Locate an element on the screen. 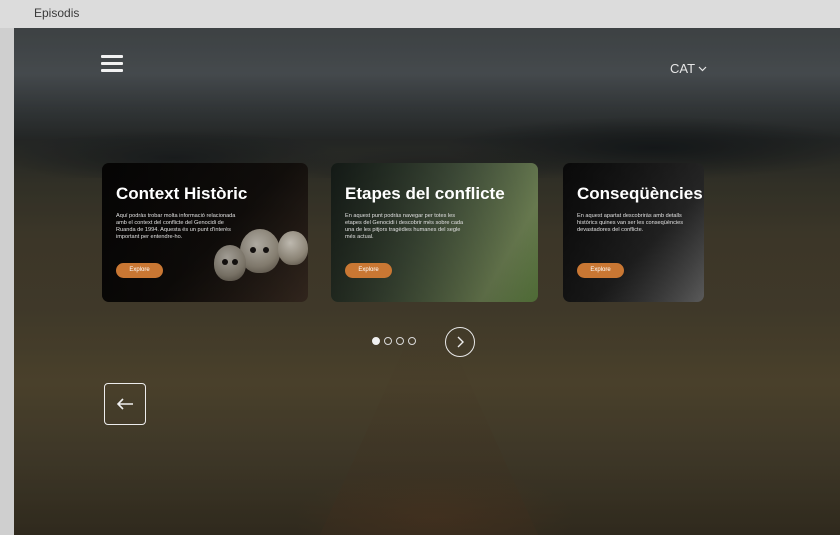 This screenshot has width=840, height=535. window-title: Episodis is located at coordinates (57, 13).